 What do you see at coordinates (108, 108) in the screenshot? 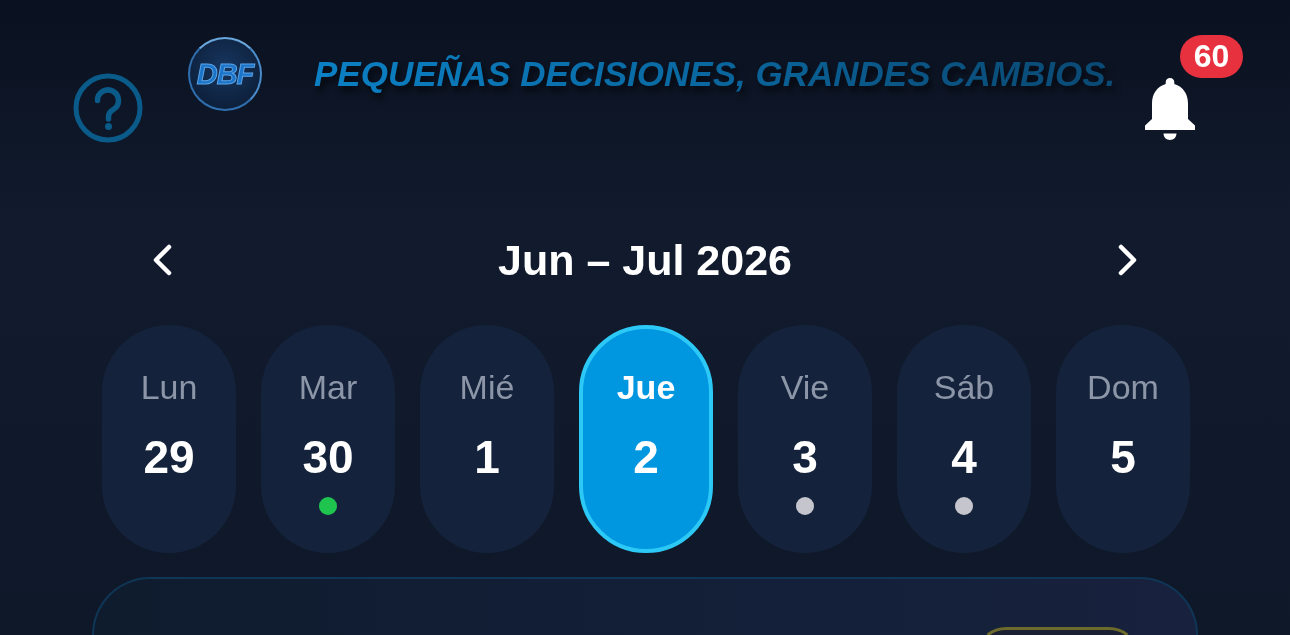
I see `help-icon` at bounding box center [108, 108].